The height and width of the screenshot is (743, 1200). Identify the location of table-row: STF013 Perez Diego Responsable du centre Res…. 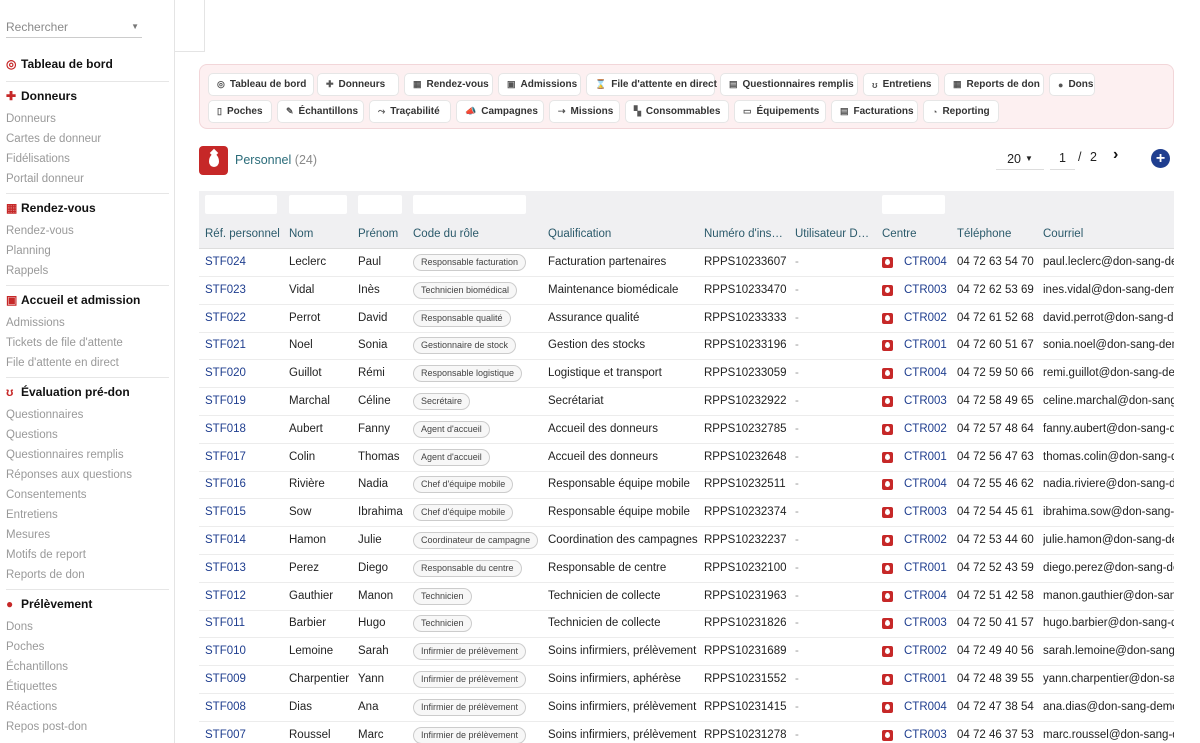
(686, 569).